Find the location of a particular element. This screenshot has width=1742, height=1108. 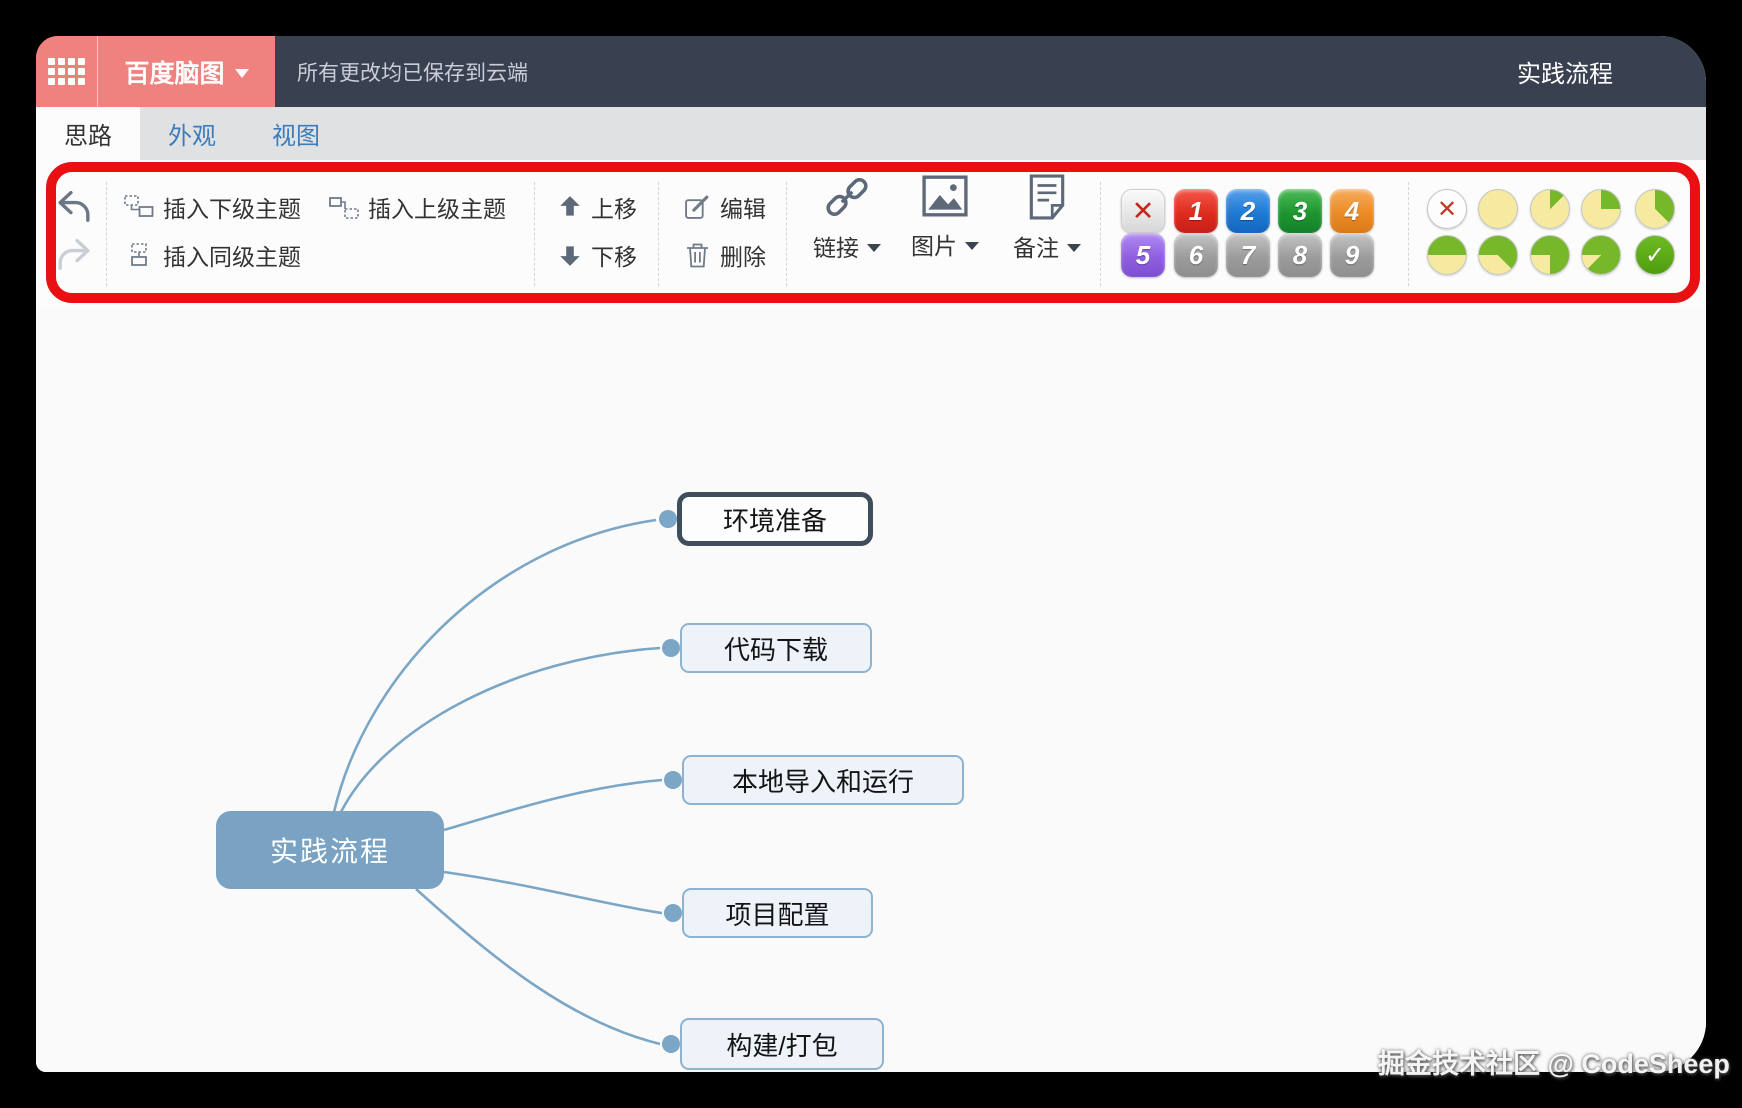

mindmap-node: 本地导入和运行 is located at coordinates (823, 780).